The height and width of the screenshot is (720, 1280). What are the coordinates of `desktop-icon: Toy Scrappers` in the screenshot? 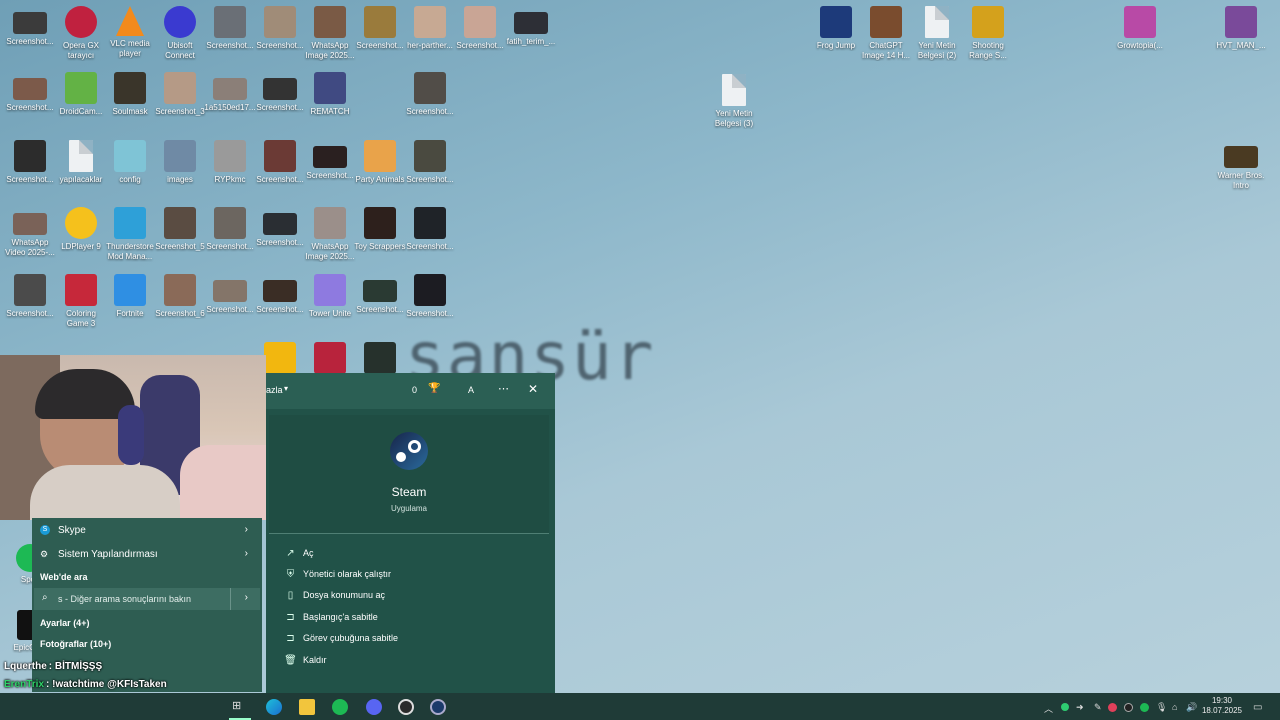 It's located at (380, 229).